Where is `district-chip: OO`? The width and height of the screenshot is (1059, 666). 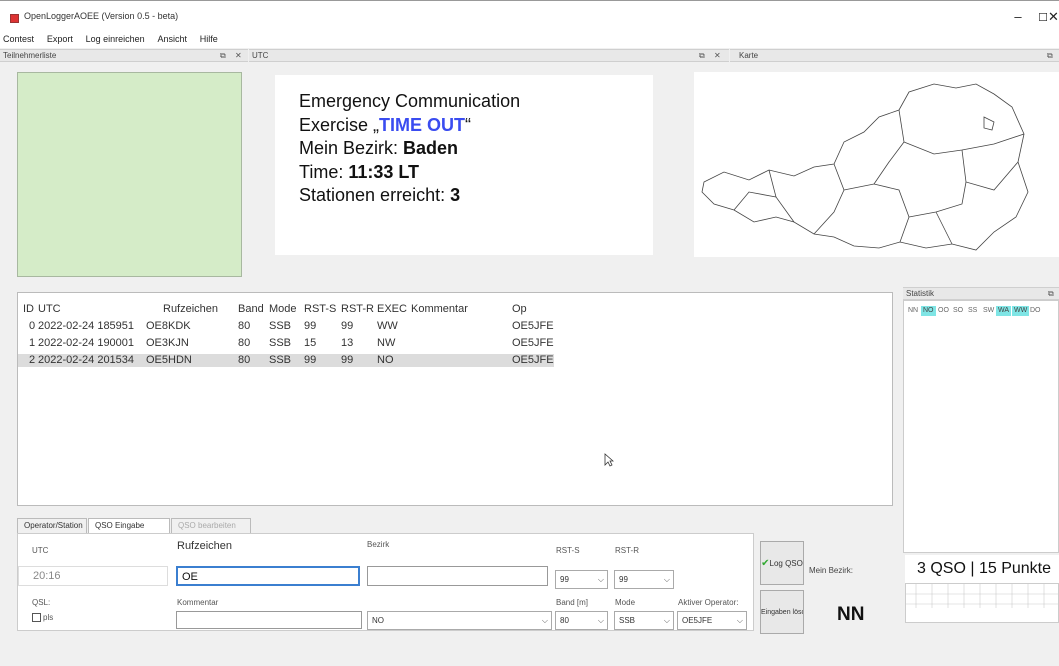
district-chip: OO is located at coordinates (943, 310).